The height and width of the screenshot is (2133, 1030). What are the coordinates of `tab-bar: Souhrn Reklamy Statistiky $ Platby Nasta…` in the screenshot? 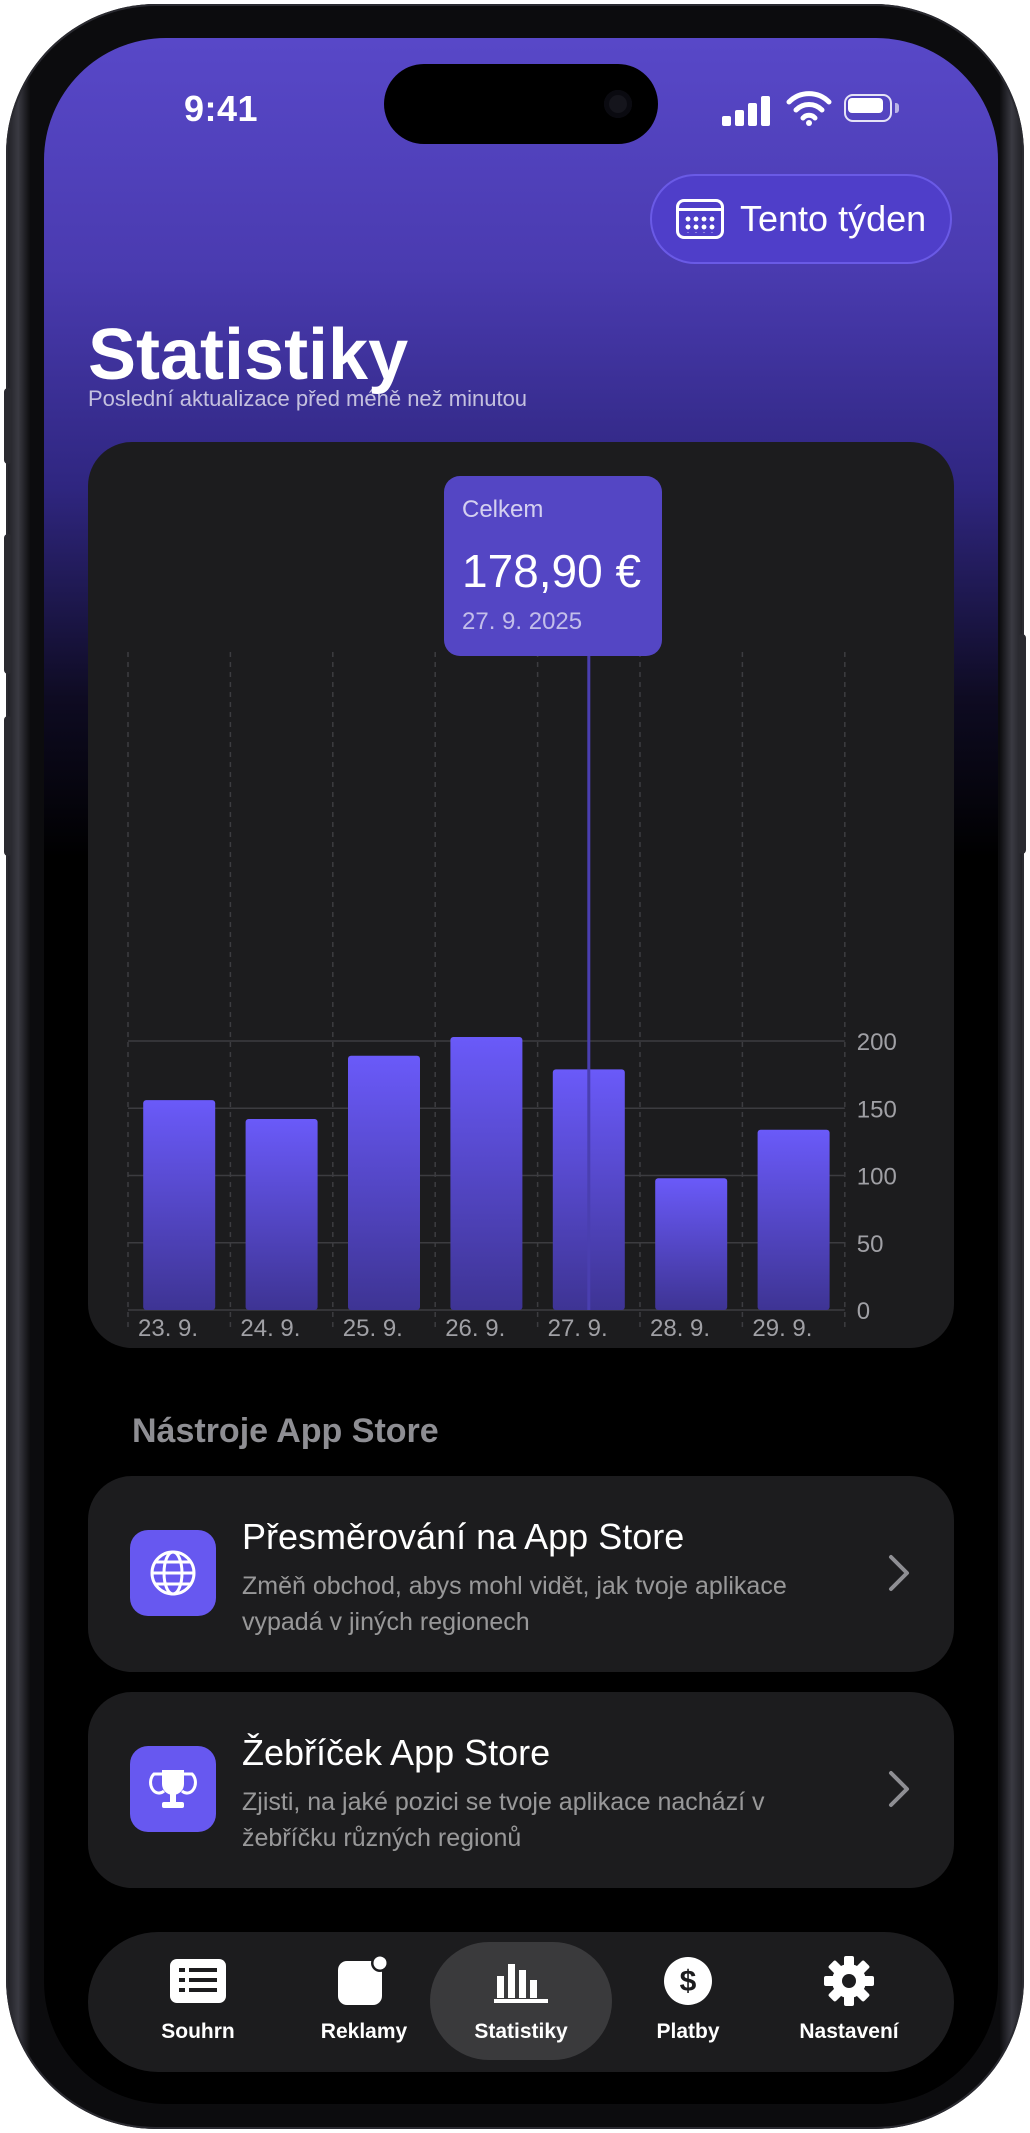 It's located at (521, 2002).